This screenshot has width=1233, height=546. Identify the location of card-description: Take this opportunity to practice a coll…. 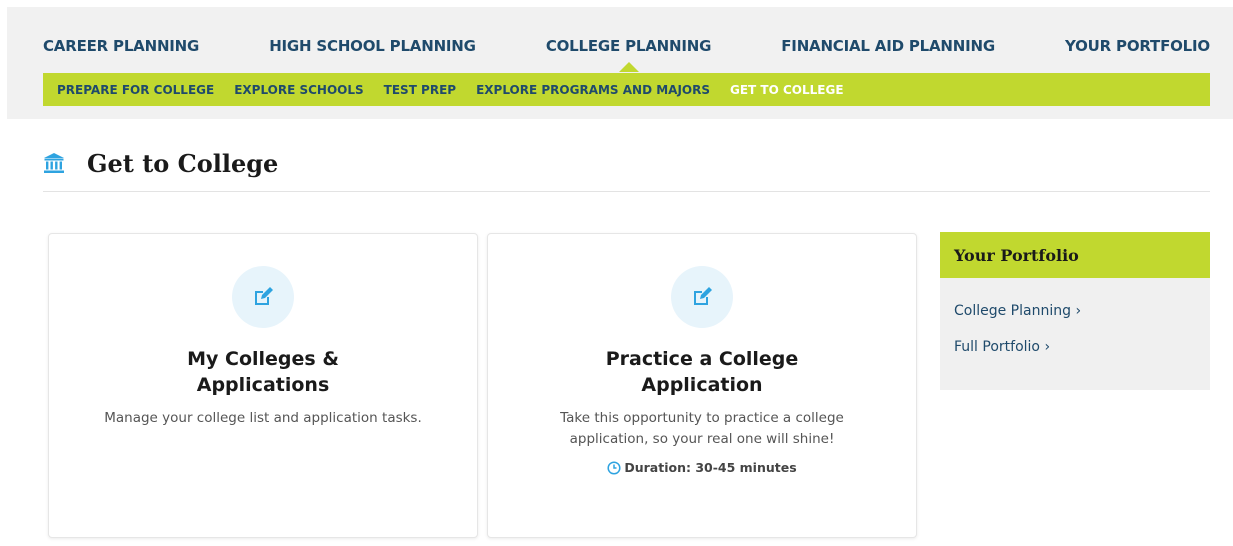
(702, 428).